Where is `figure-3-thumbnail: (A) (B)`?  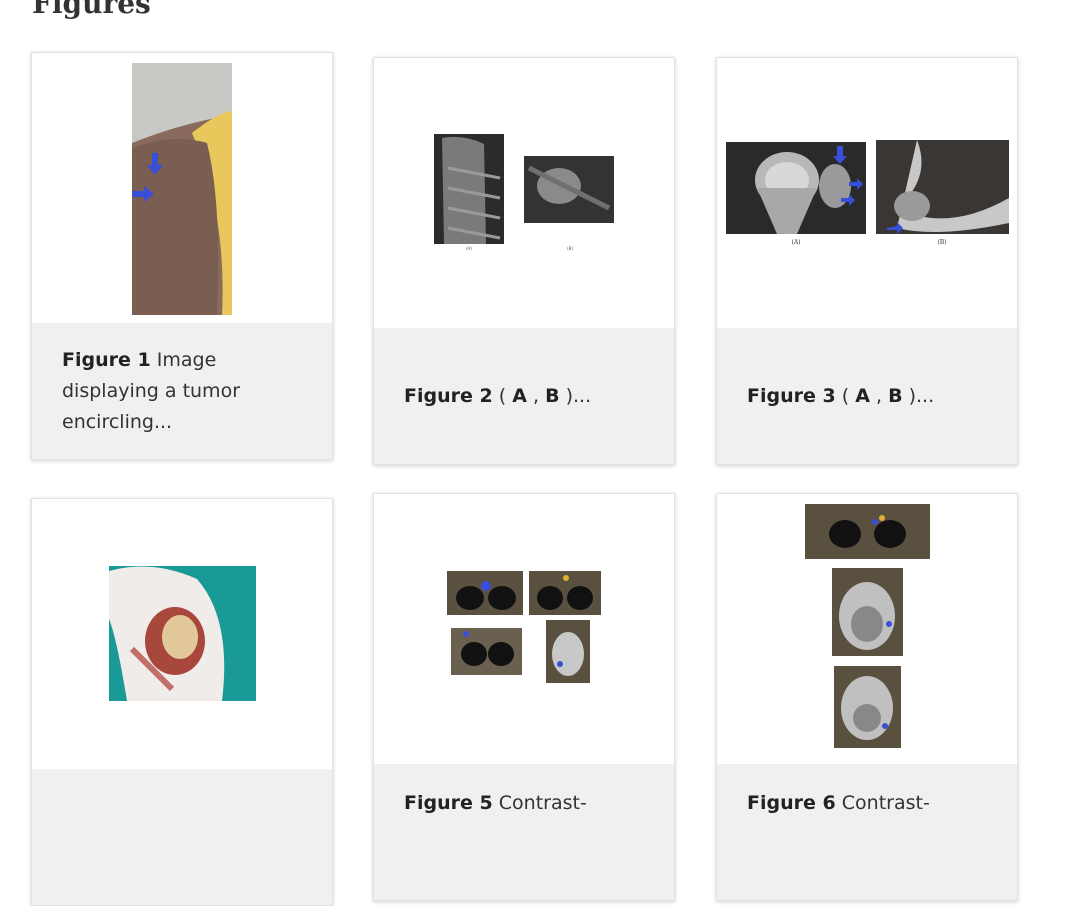
figure-3-thumbnail: (A) (B) is located at coordinates (867, 193).